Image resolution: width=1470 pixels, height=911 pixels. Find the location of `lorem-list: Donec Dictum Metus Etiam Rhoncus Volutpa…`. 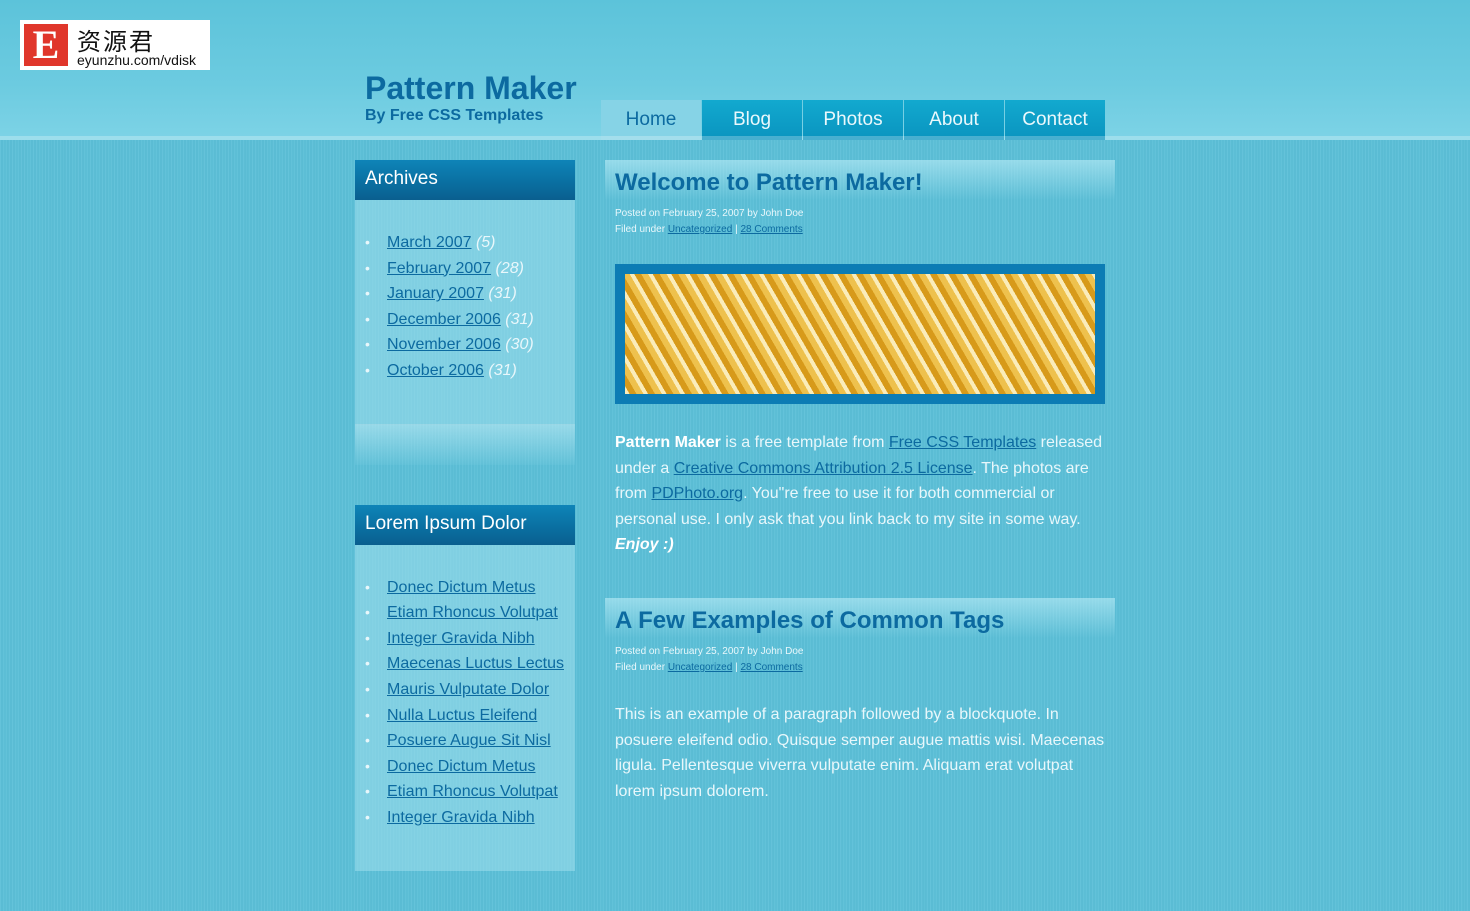

lorem-list: Donec Dictum Metus Etiam Rhoncus Volutpa… is located at coordinates (465, 708).